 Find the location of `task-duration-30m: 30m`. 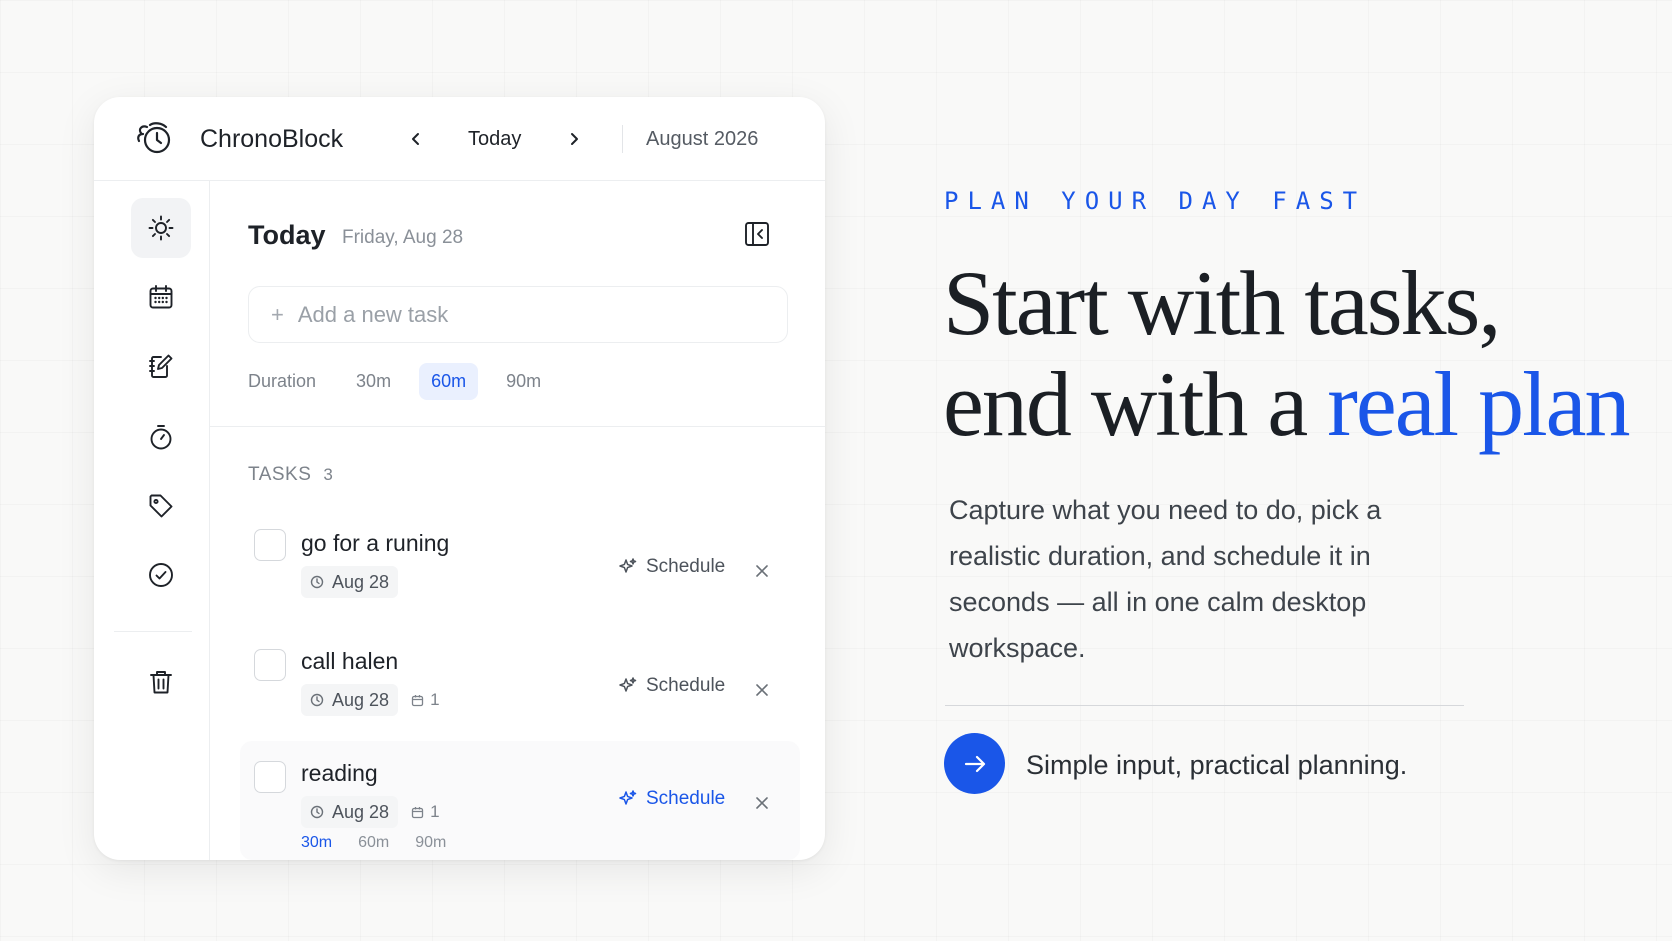

task-duration-30m: 30m is located at coordinates (316, 843).